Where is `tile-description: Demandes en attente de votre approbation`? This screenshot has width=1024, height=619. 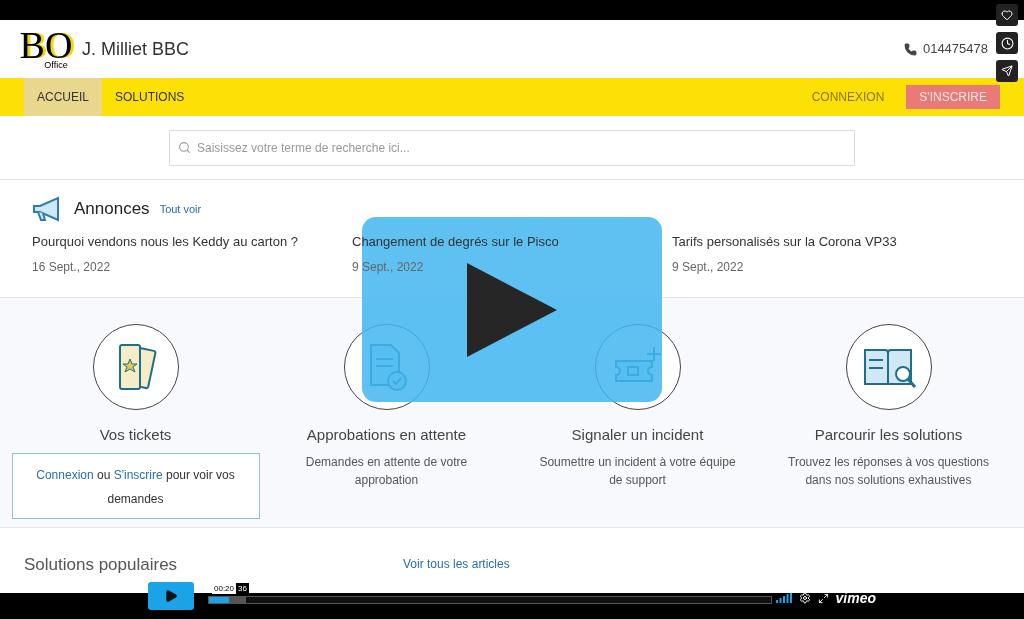
tile-description: Demandes en attente de votre approbation is located at coordinates (386, 471).